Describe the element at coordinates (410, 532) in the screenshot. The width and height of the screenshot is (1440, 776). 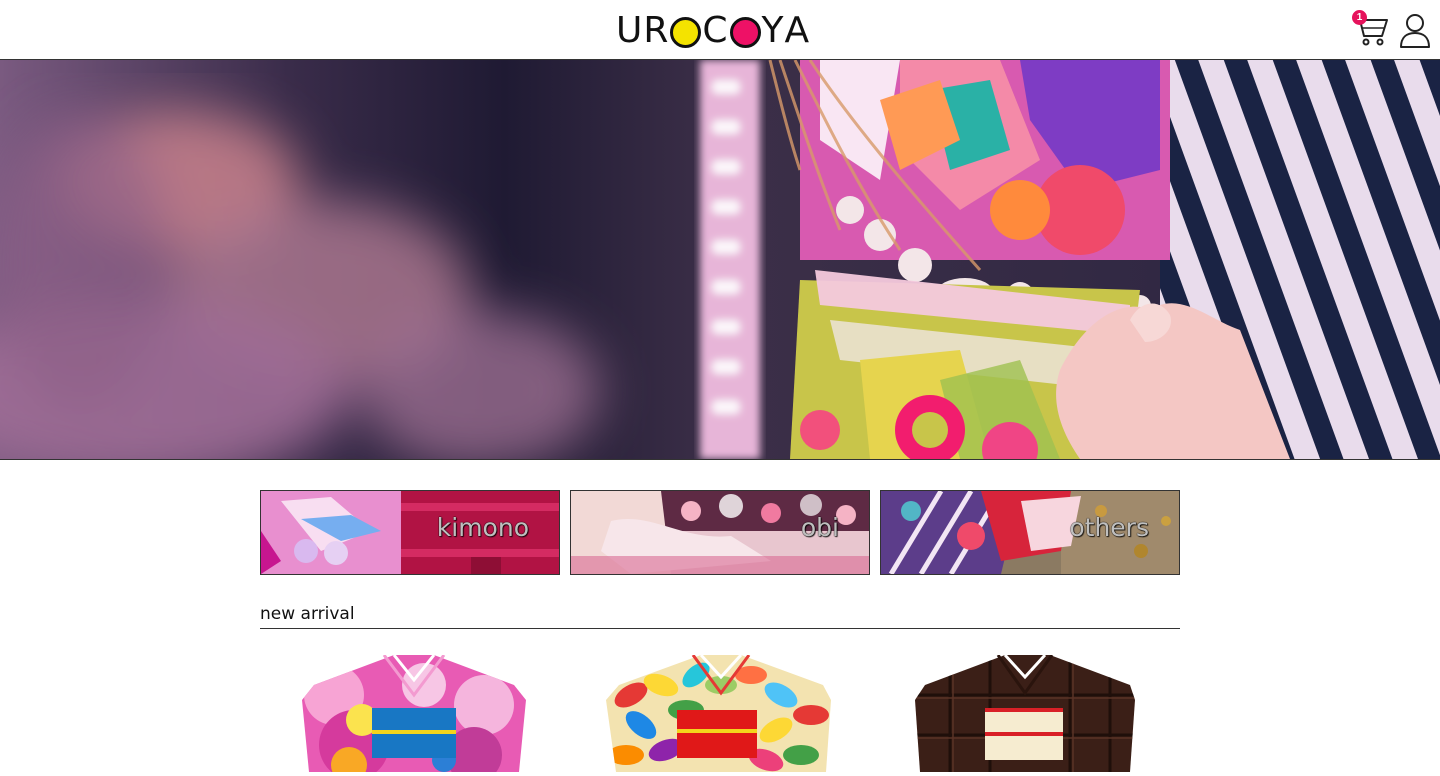
I see `category-kimono: kimono` at that location.